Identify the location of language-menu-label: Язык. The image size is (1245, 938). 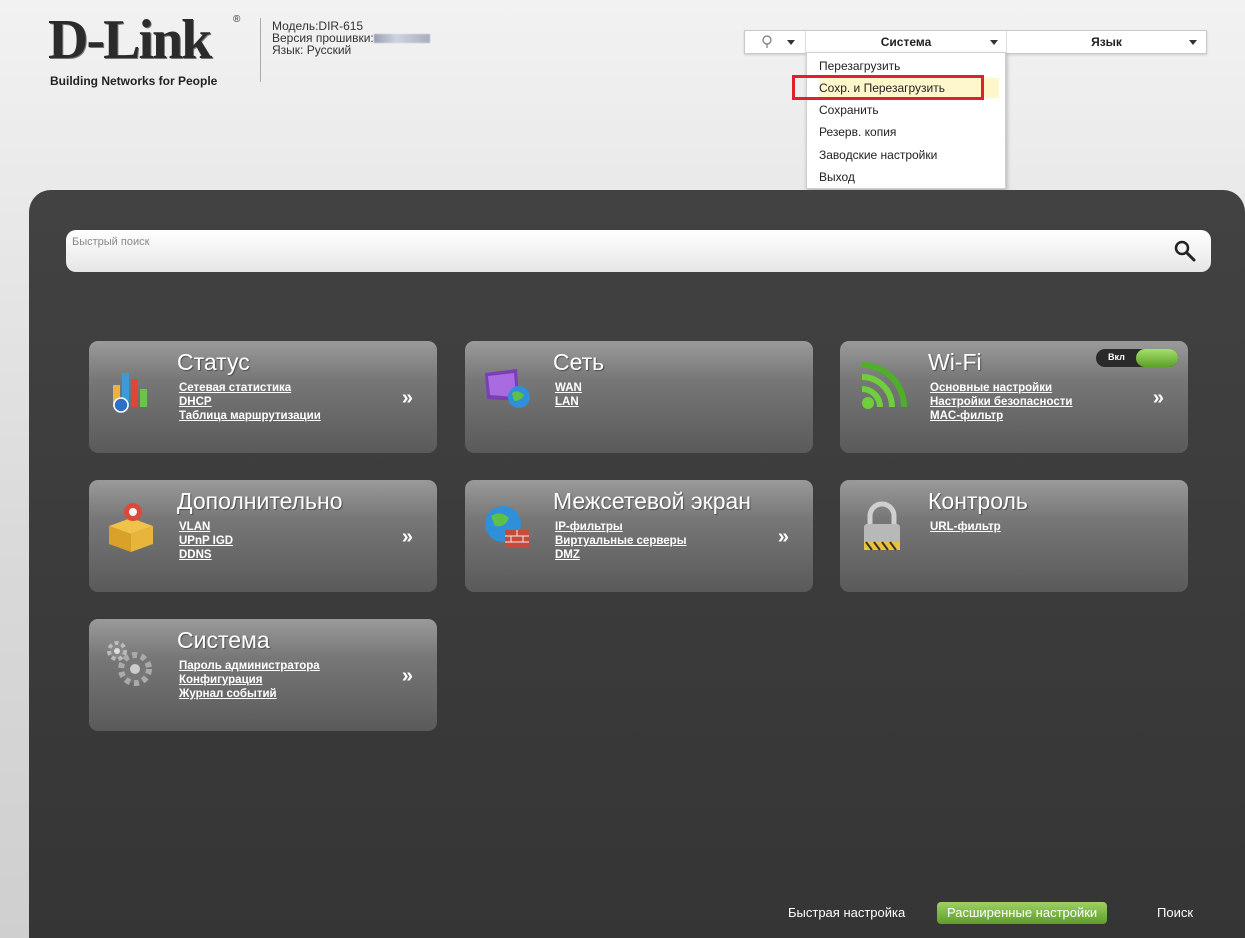
(1106, 42).